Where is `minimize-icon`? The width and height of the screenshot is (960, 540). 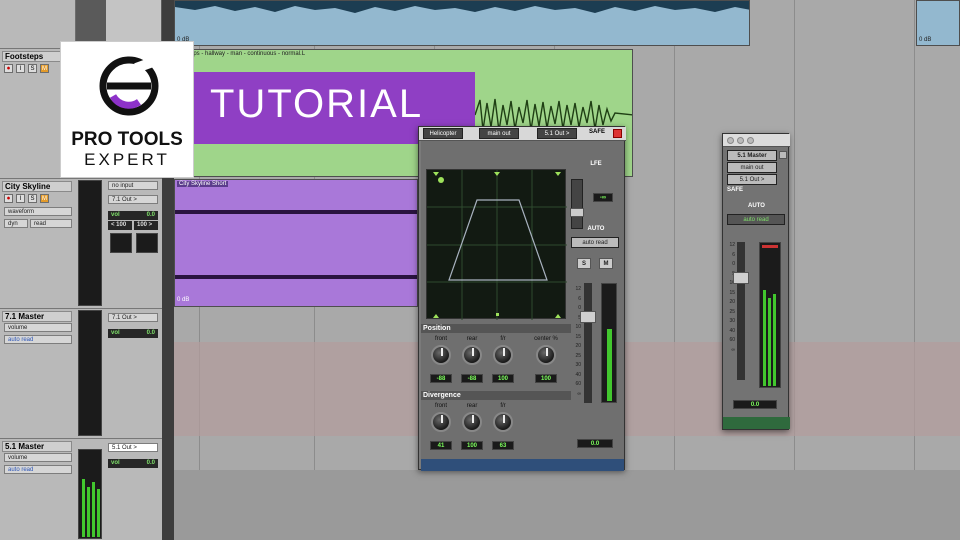 minimize-icon is located at coordinates (740, 140).